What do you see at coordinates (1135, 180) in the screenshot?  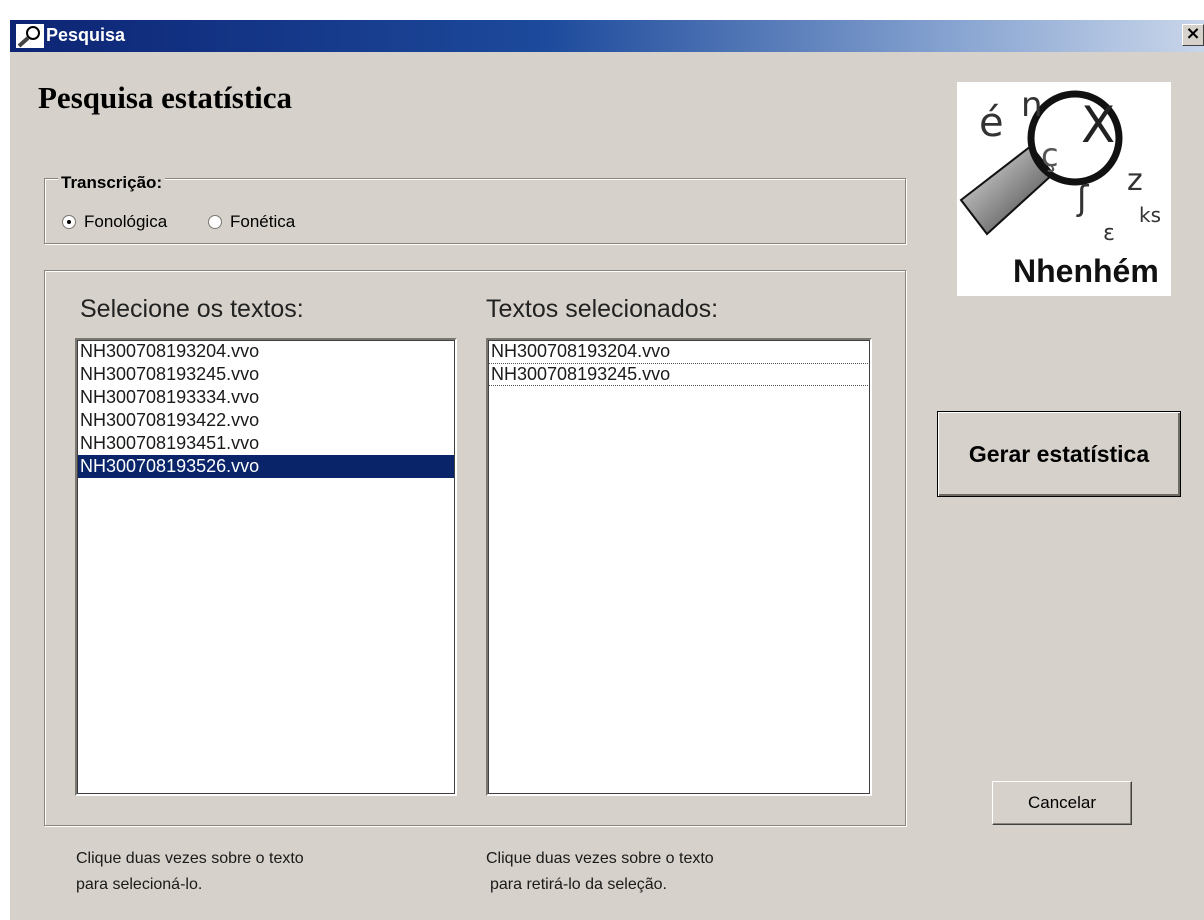 I see `logo-letter: z` at bounding box center [1135, 180].